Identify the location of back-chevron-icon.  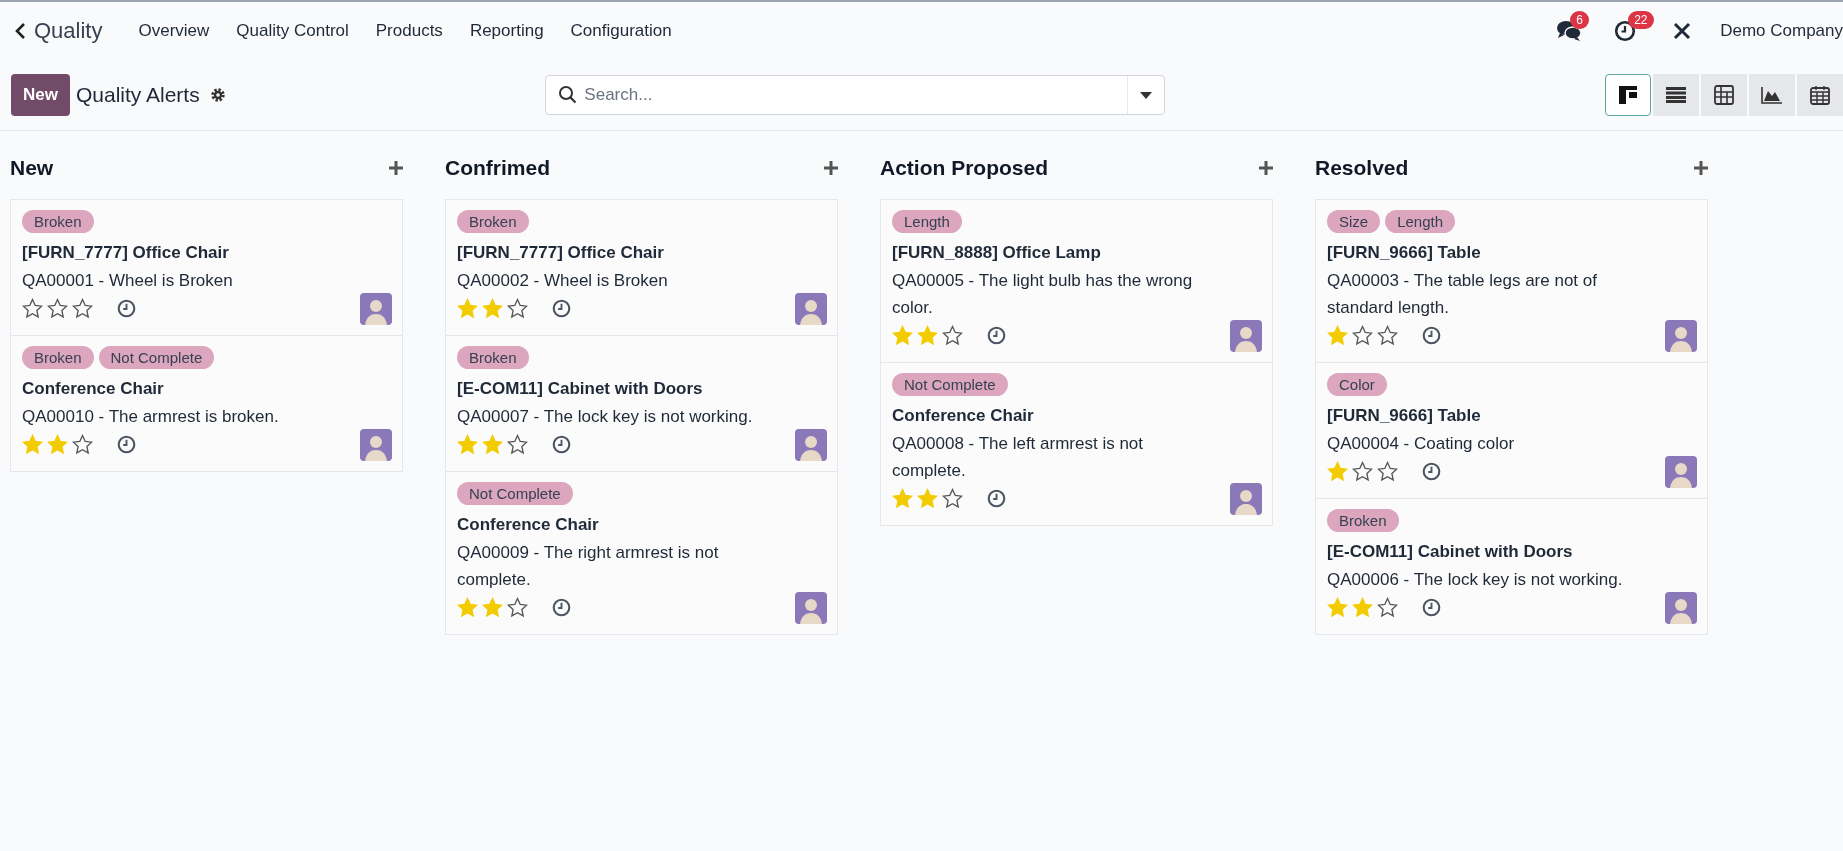
(20, 31).